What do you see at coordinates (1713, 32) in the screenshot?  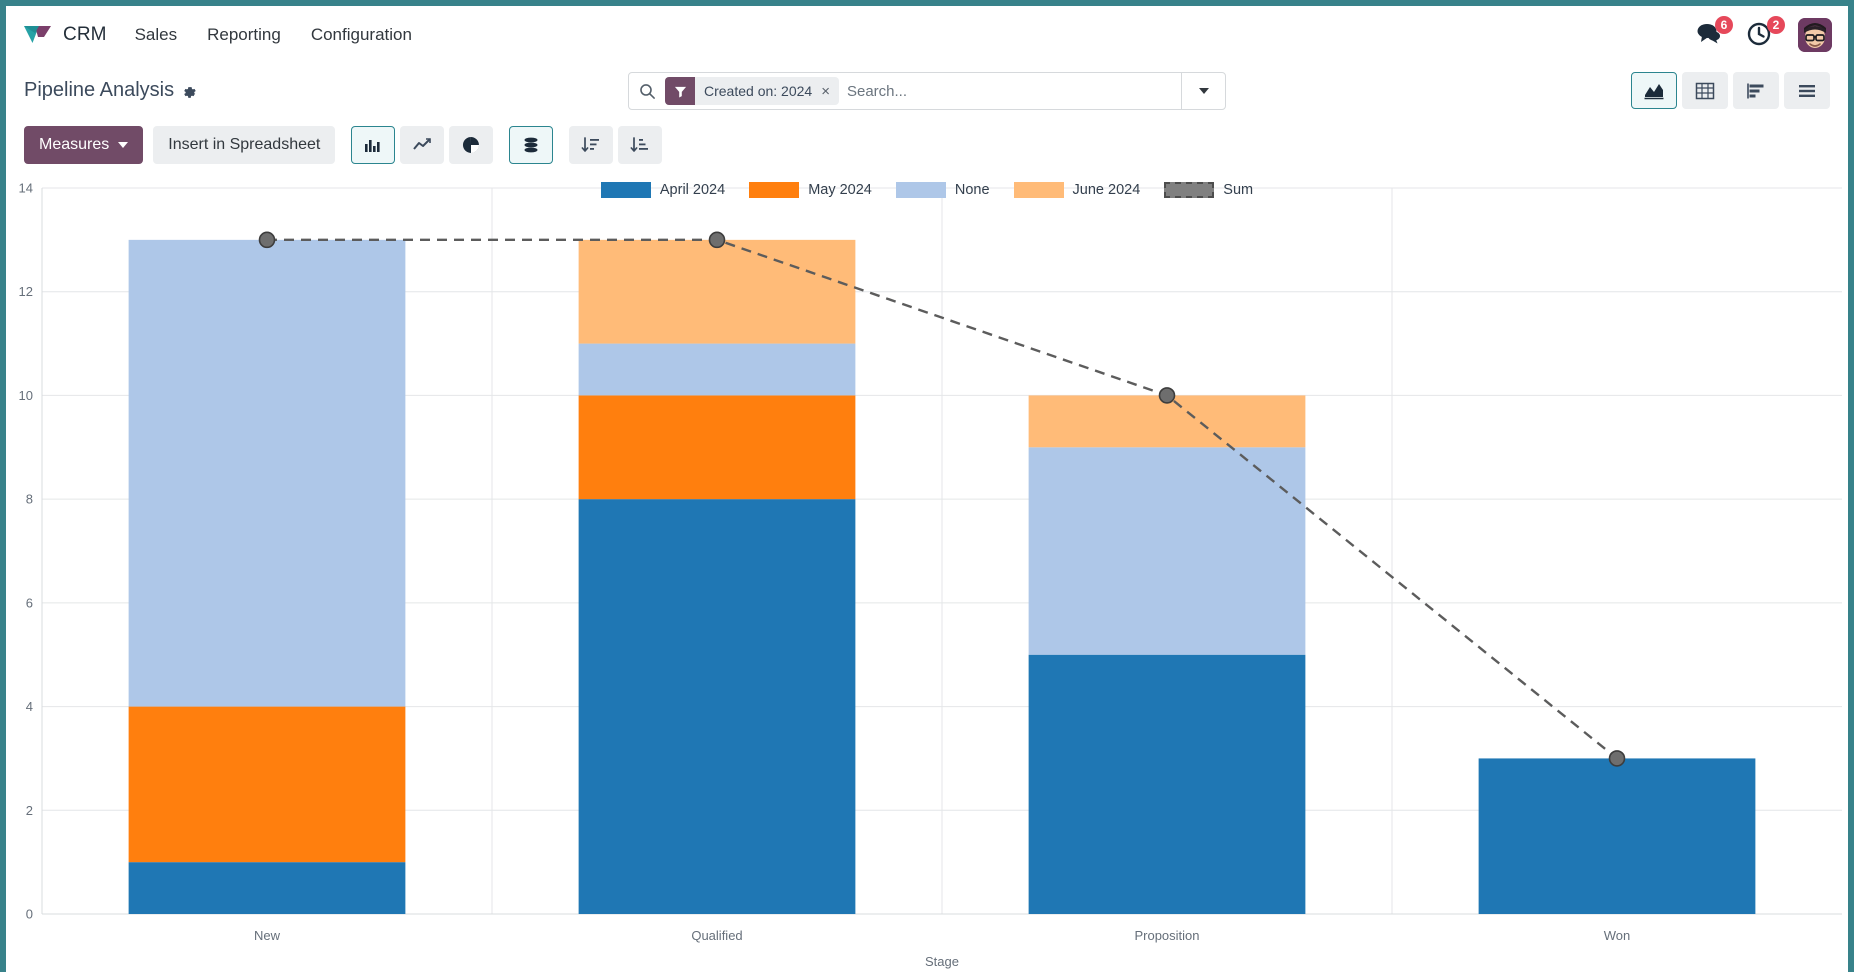 I see `messages-button: 6` at bounding box center [1713, 32].